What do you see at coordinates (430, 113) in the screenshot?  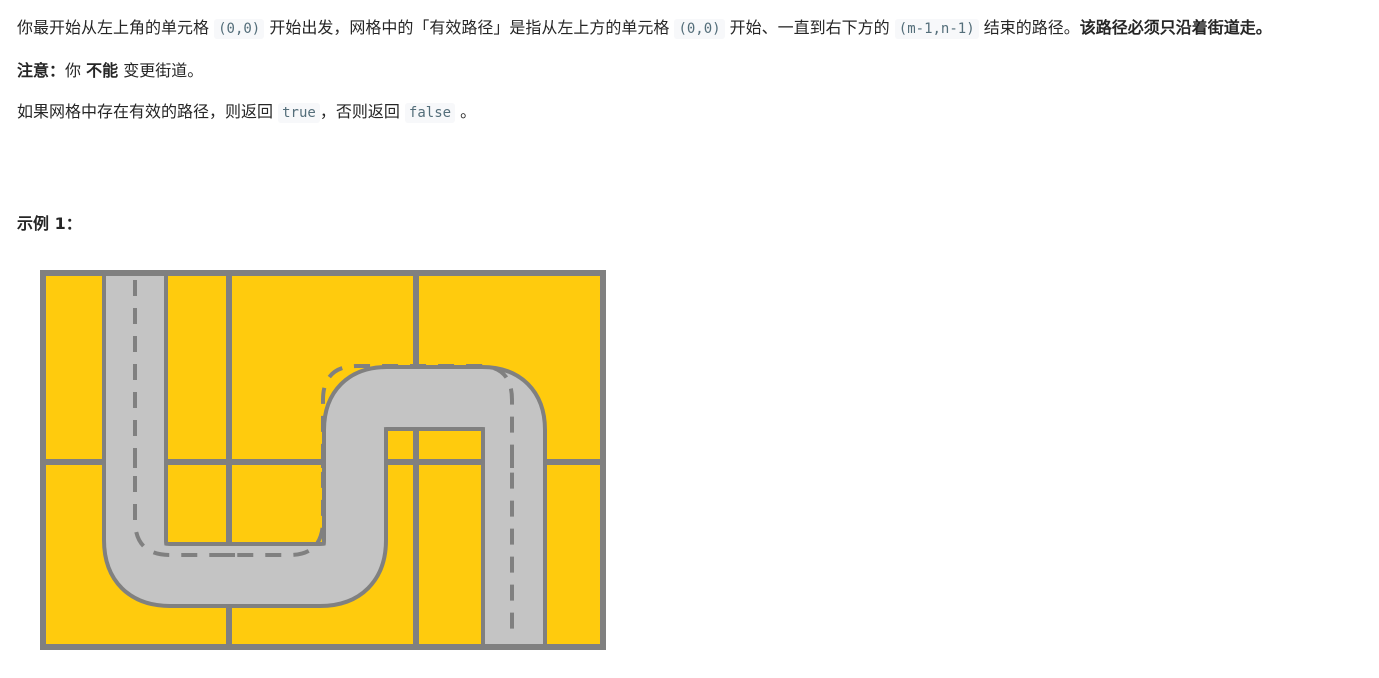 I see `inline-code: false` at bounding box center [430, 113].